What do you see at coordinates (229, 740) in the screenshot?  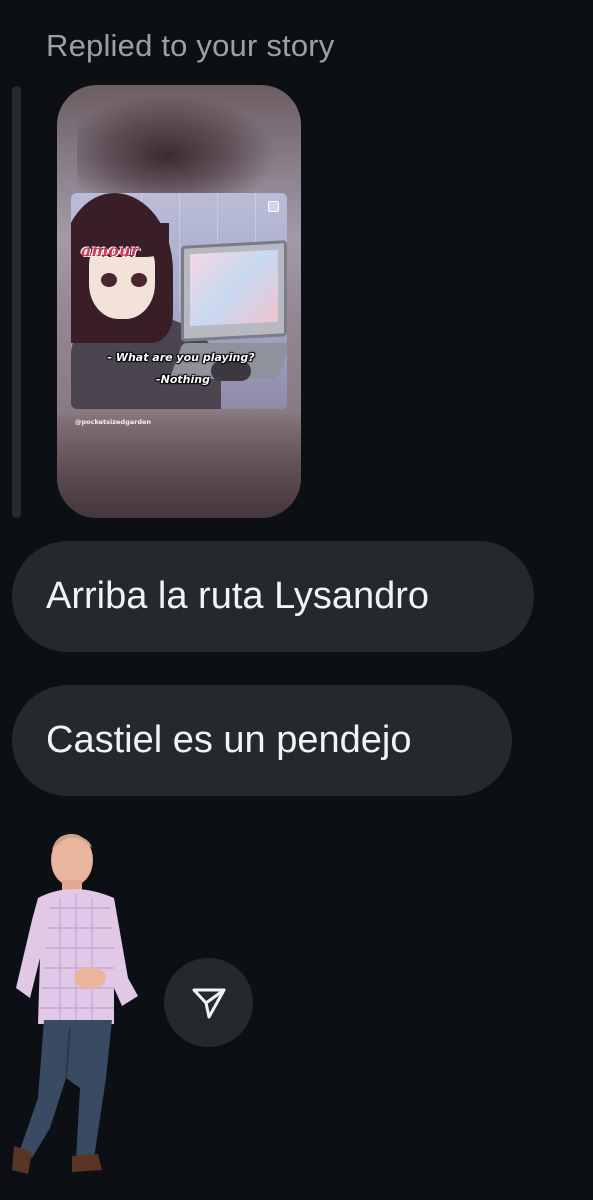 I see `message-text: Castiel es un pendejo` at bounding box center [229, 740].